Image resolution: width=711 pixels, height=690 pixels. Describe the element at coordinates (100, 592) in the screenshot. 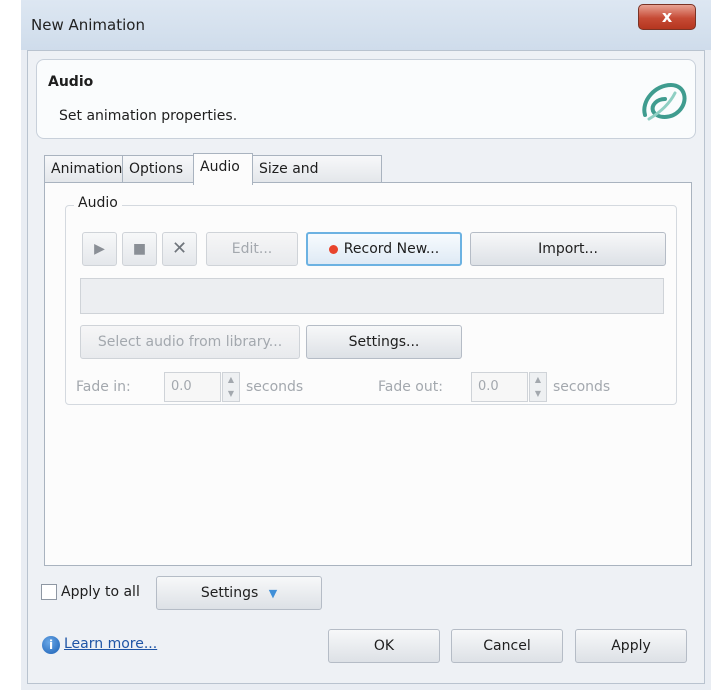

I see `apply-to-all-label: Apply to all` at that location.